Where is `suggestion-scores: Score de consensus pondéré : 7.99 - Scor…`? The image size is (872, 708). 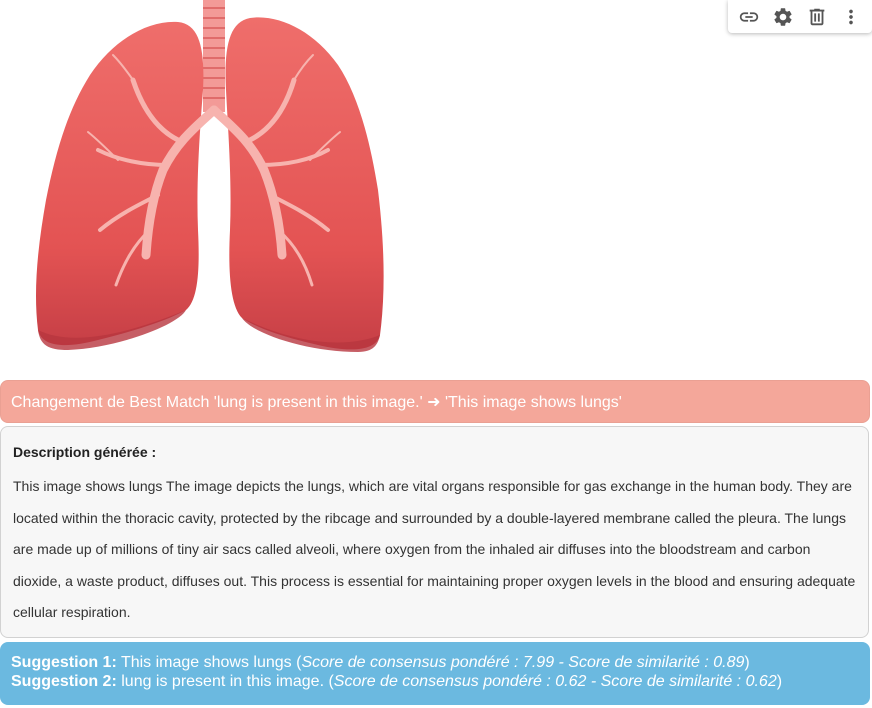
suggestion-scores: Score de consensus pondéré : 7.99 - Scor… is located at coordinates (523, 662).